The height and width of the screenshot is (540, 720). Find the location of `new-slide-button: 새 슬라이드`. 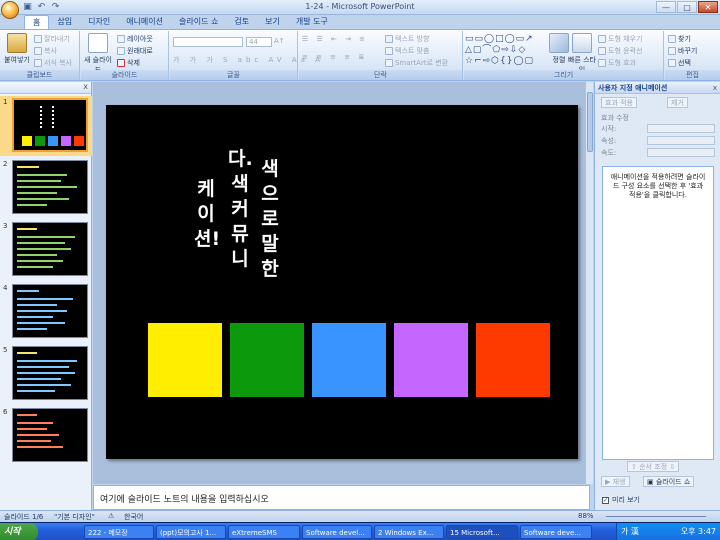

new-slide-button: 새 슬라이드 is located at coordinates (98, 54).